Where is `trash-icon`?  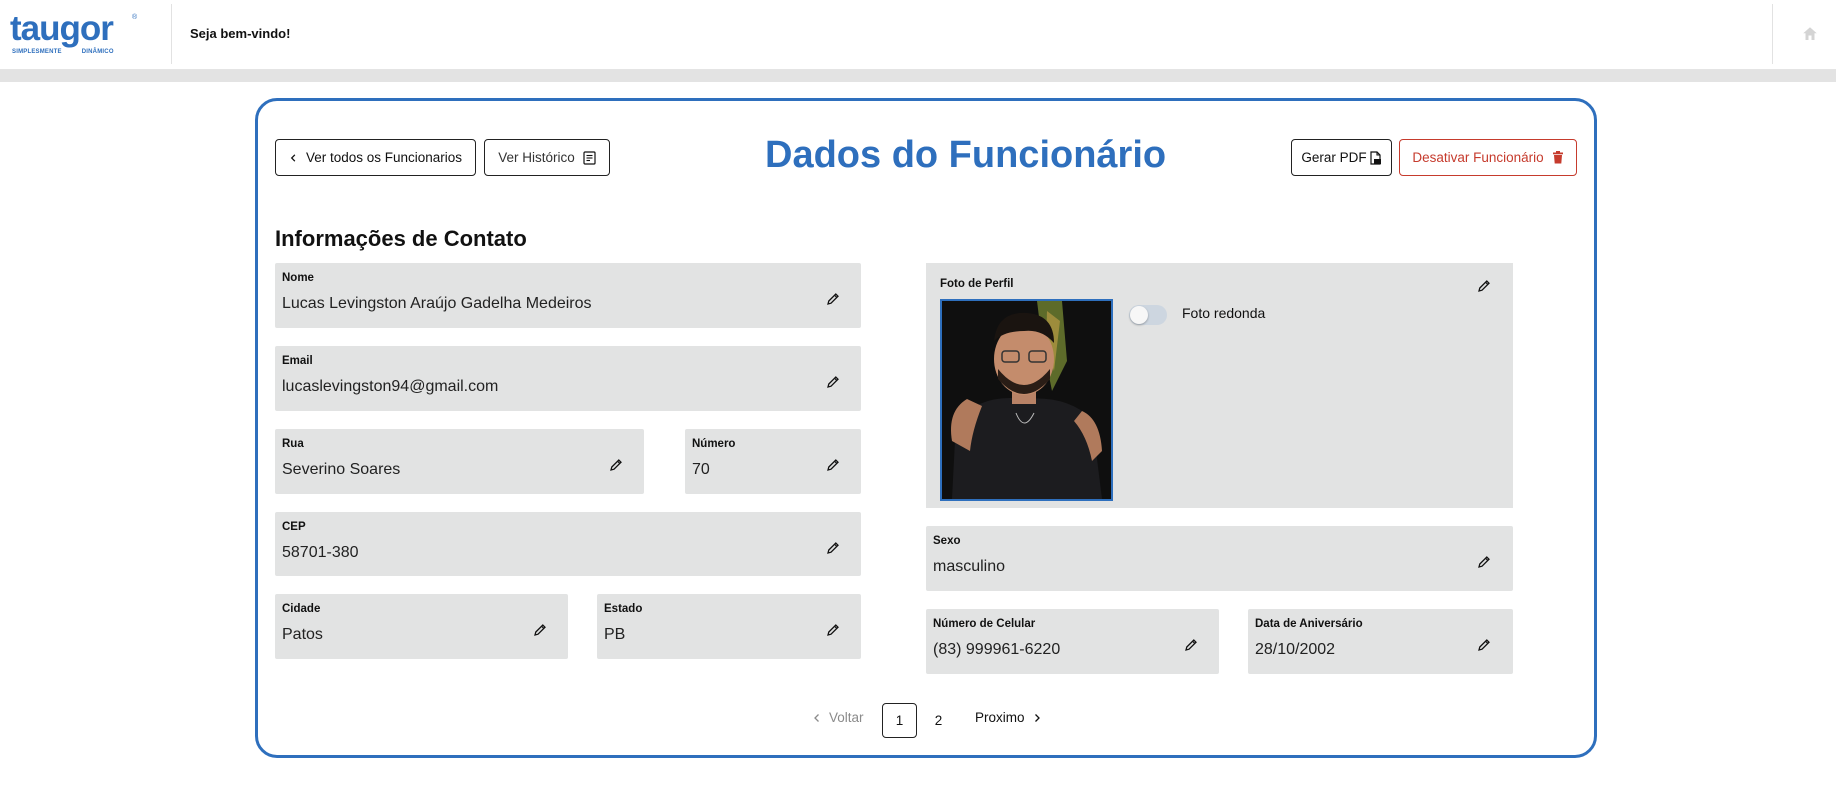
trash-icon is located at coordinates (1557, 157).